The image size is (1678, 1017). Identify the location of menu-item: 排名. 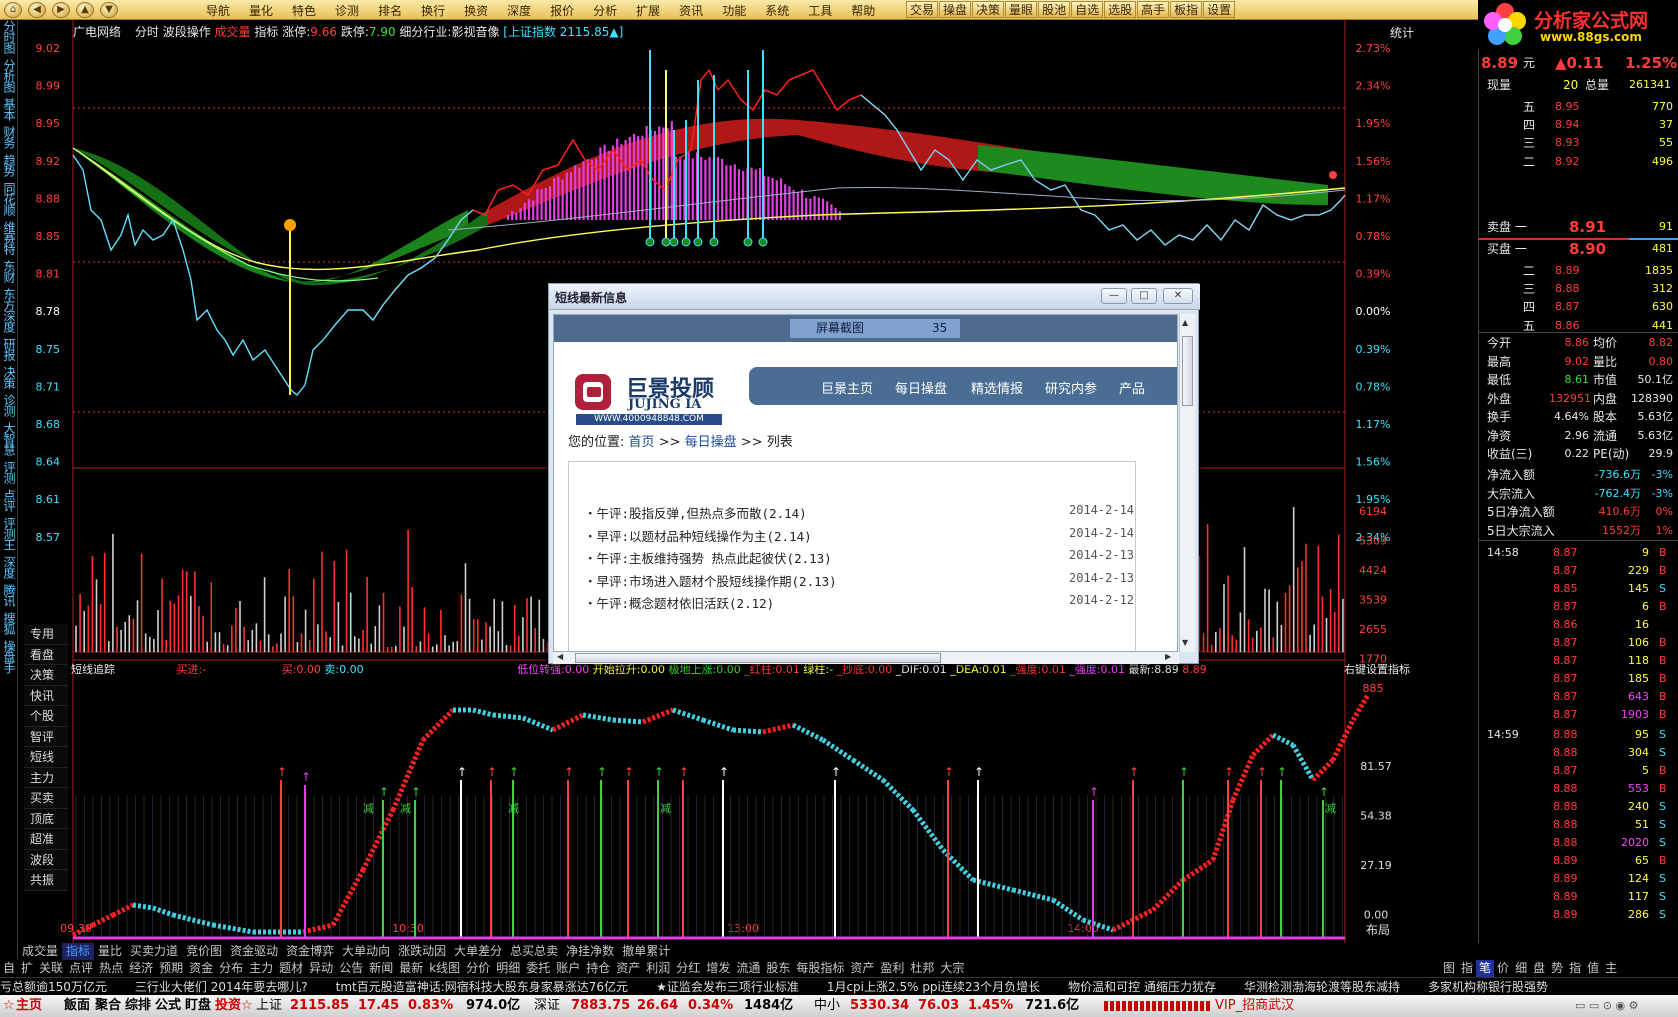
(390, 11).